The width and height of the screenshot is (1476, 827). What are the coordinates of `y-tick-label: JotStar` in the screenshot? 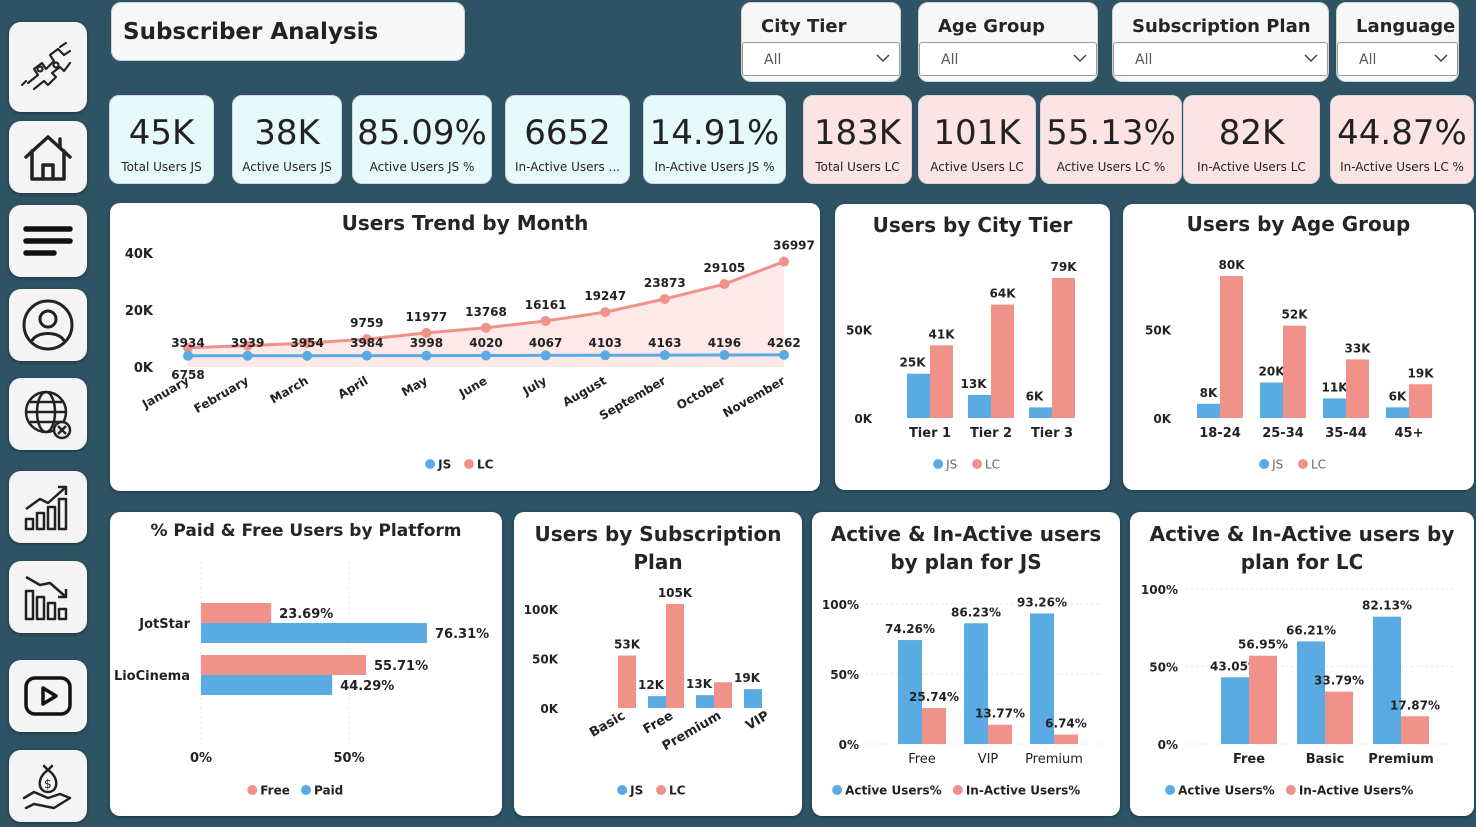 It's located at (164, 624).